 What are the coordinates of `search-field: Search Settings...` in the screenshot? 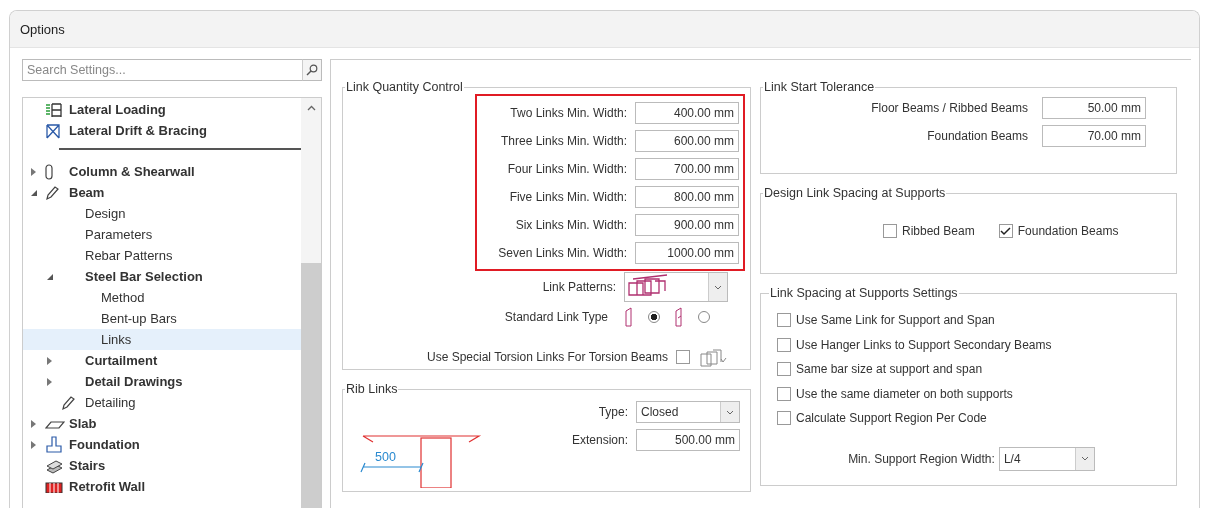 It's located at (162, 70).